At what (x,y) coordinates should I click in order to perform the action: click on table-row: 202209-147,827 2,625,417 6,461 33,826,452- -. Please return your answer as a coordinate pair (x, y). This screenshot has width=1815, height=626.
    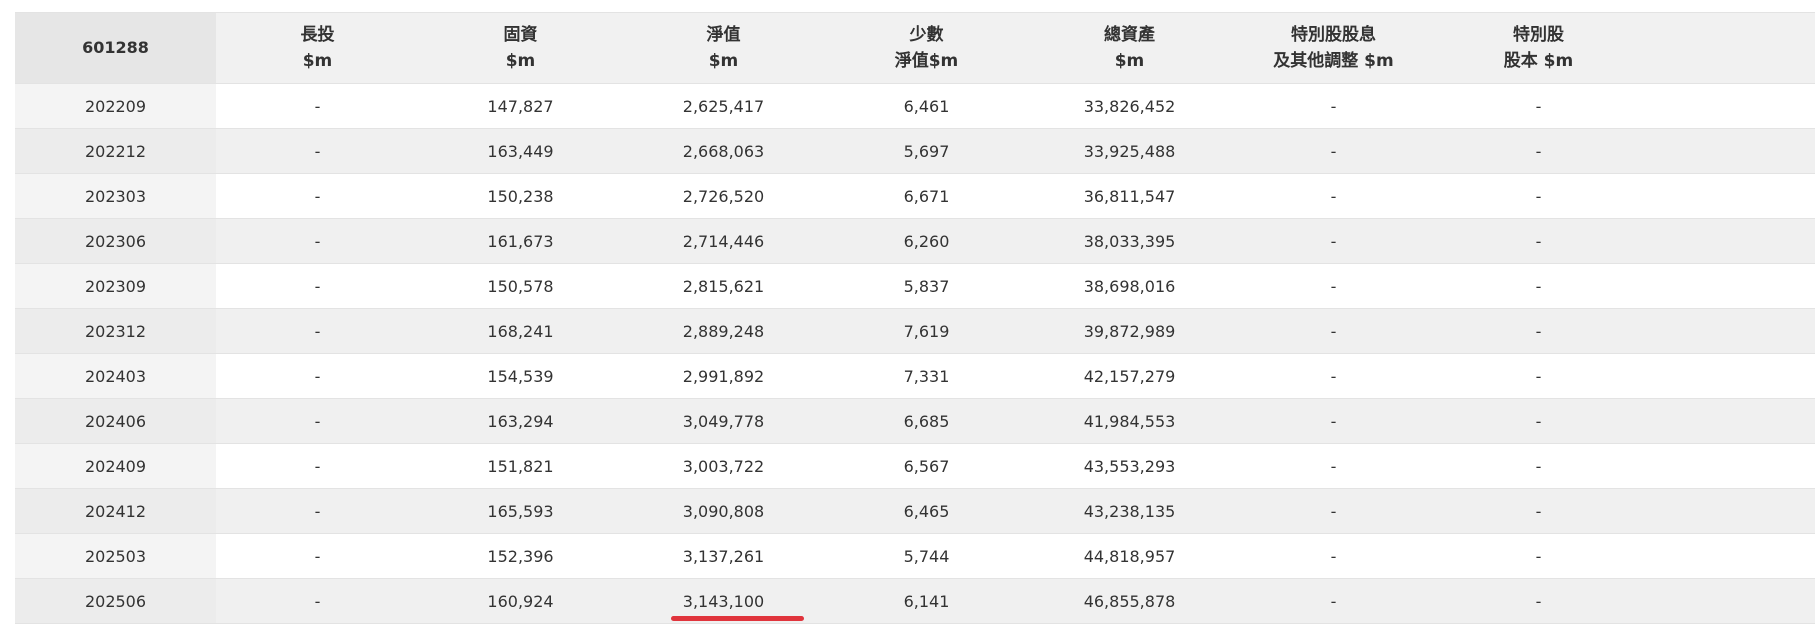
    Looking at the image, I should click on (915, 106).